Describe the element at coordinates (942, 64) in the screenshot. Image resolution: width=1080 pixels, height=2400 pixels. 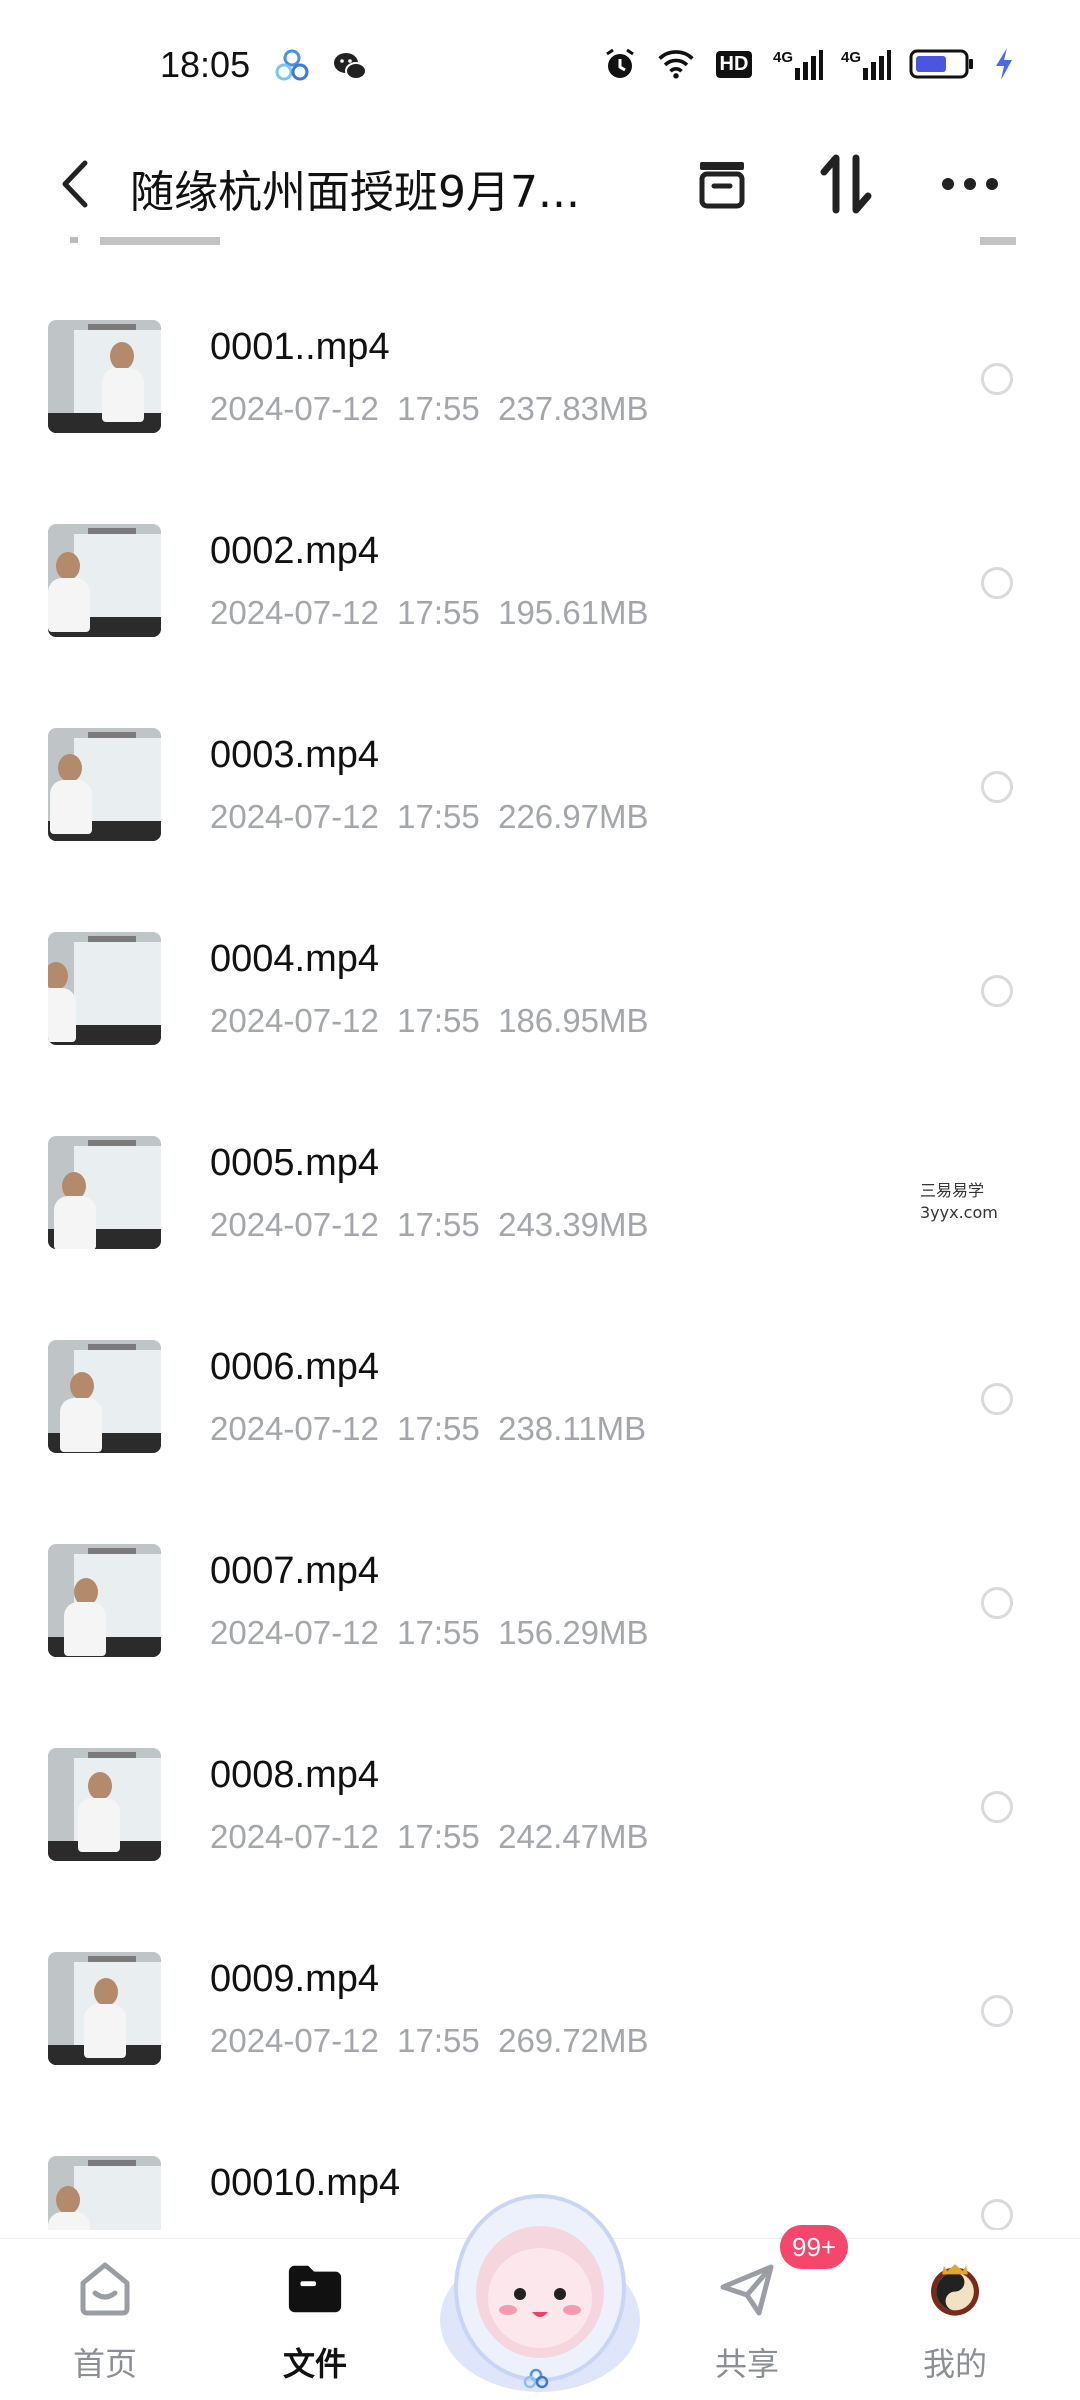
I see `battery-icon` at that location.